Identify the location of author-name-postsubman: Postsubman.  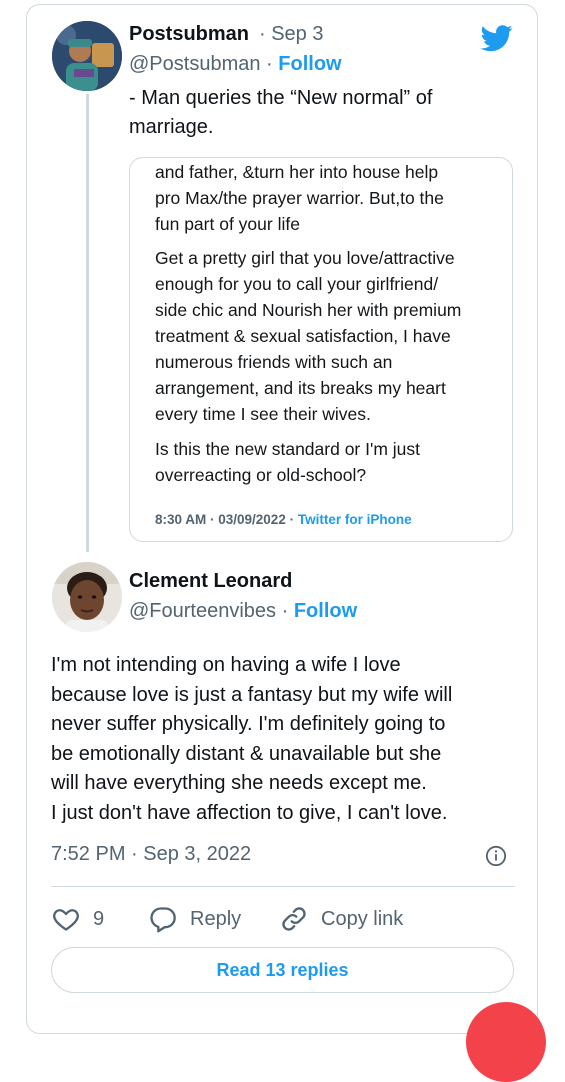
(189, 34).